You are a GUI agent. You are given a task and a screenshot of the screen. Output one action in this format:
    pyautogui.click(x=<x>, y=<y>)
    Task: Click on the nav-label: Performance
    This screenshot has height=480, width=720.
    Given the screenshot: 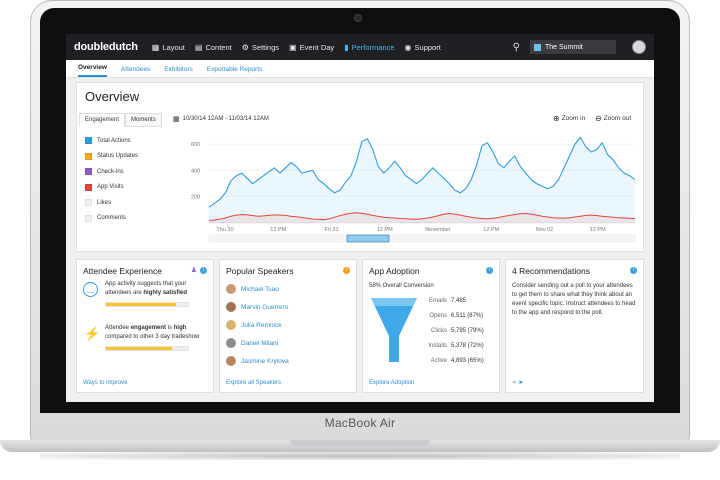 What is the action you would take?
    pyautogui.click(x=373, y=47)
    